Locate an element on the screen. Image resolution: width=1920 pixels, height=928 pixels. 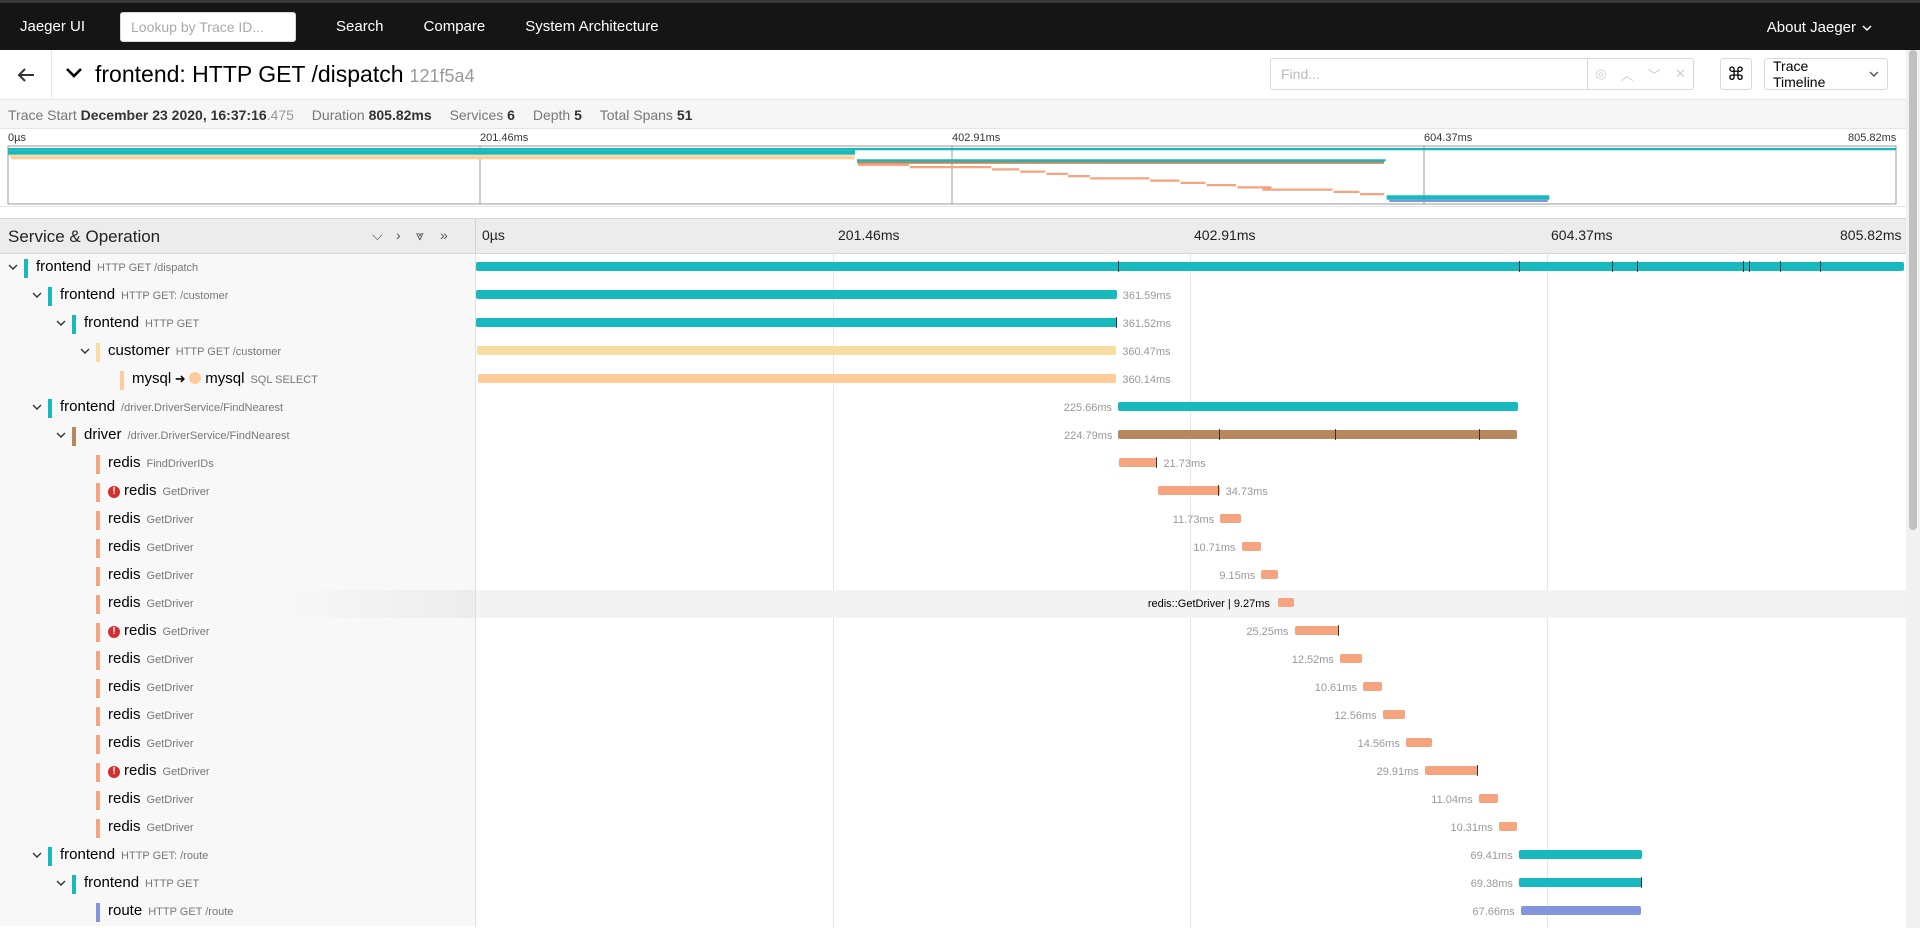
span-row: frontend HTTP GET /dispatch is located at coordinates (953, 268).